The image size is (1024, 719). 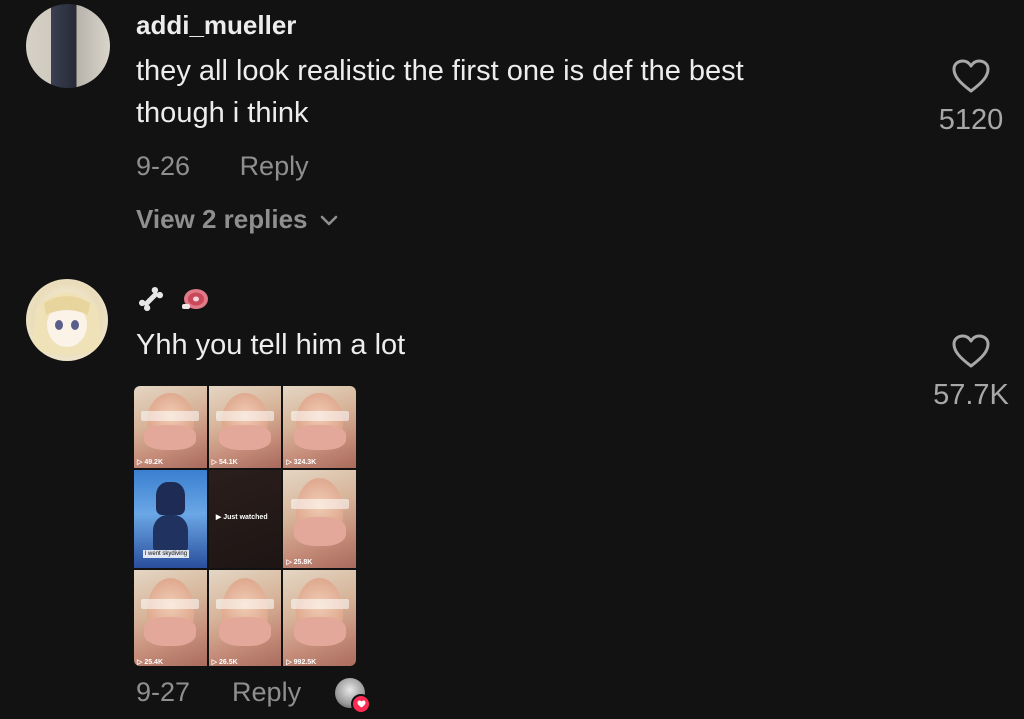 I want to click on grid-tile: ▷ 54.1K, so click(x=245, y=427).